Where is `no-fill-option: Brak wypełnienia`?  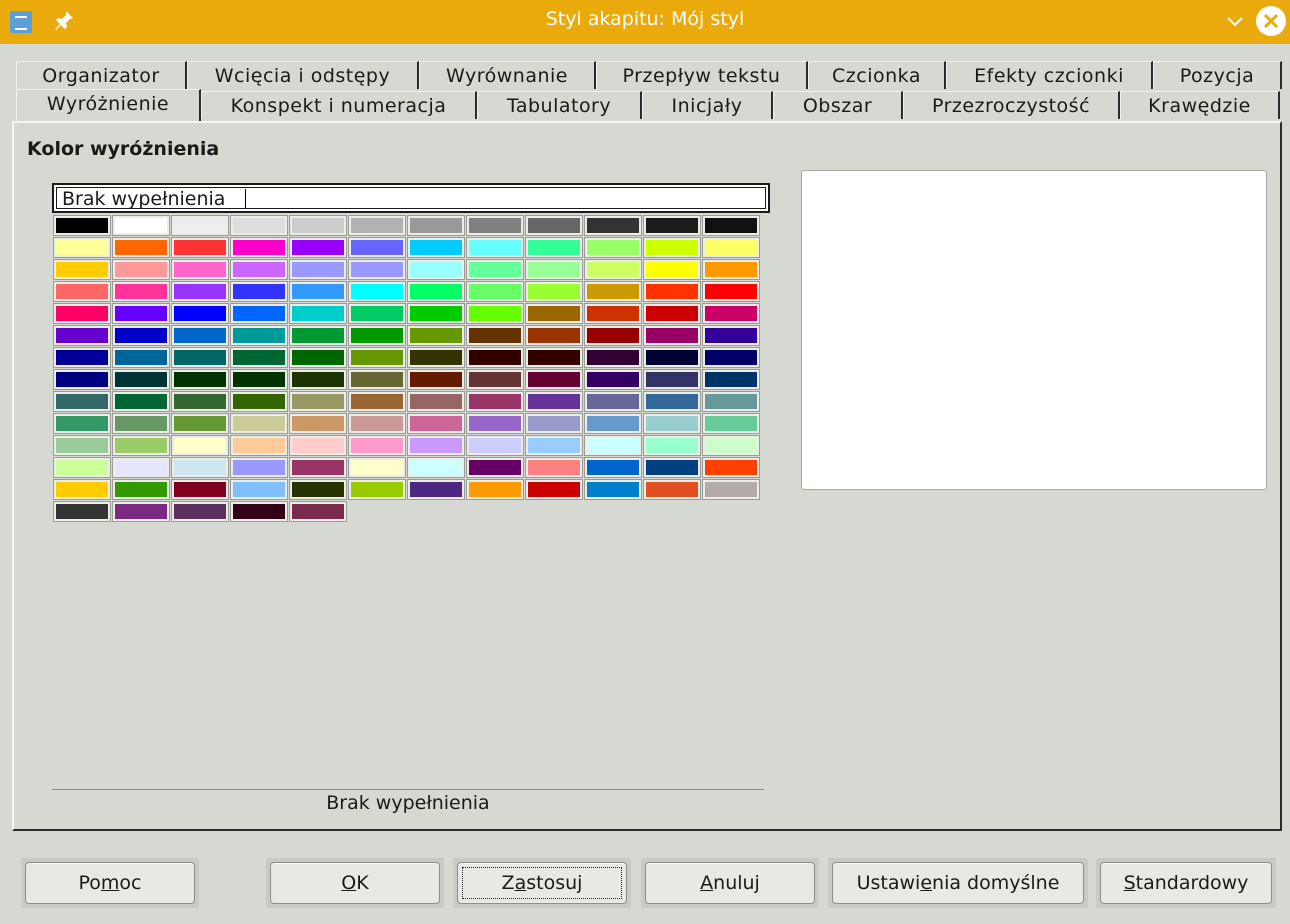 no-fill-option: Brak wypełnienia is located at coordinates (411, 198).